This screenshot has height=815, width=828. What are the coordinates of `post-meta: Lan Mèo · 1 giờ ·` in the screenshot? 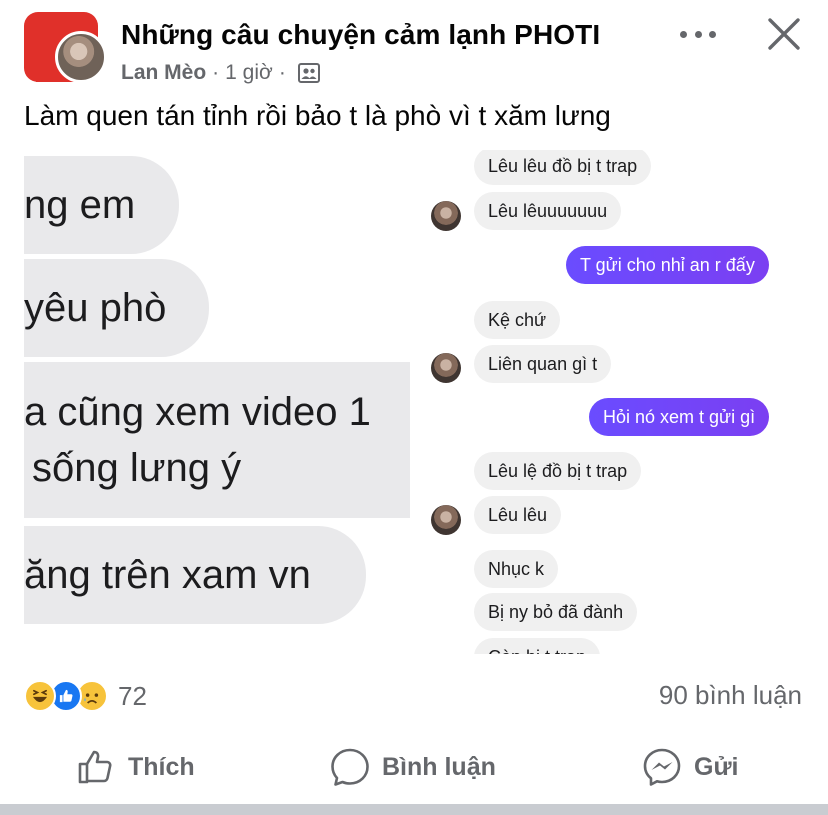 It's located at (220, 73).